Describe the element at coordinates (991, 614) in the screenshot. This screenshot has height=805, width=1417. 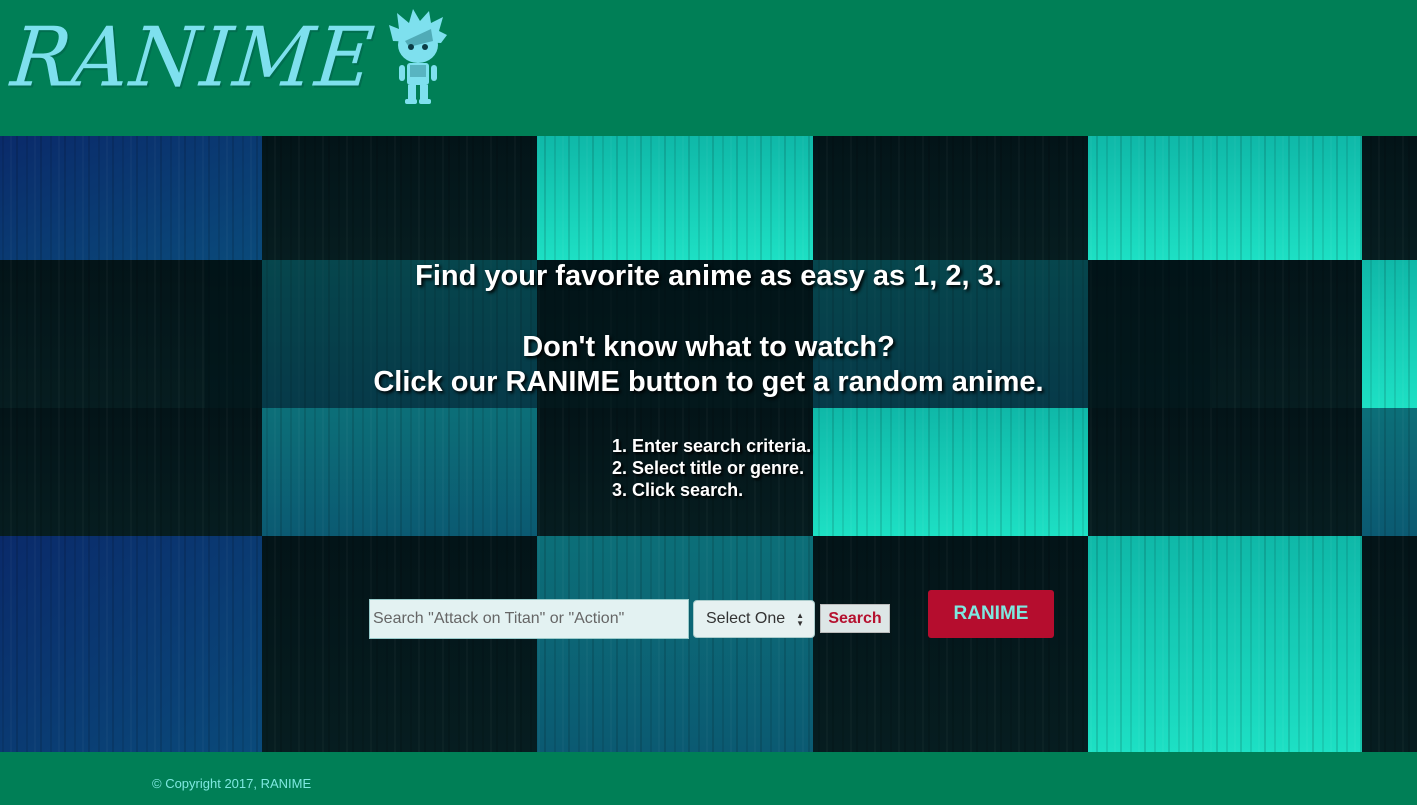
I see `random-anime-button: RANIME` at that location.